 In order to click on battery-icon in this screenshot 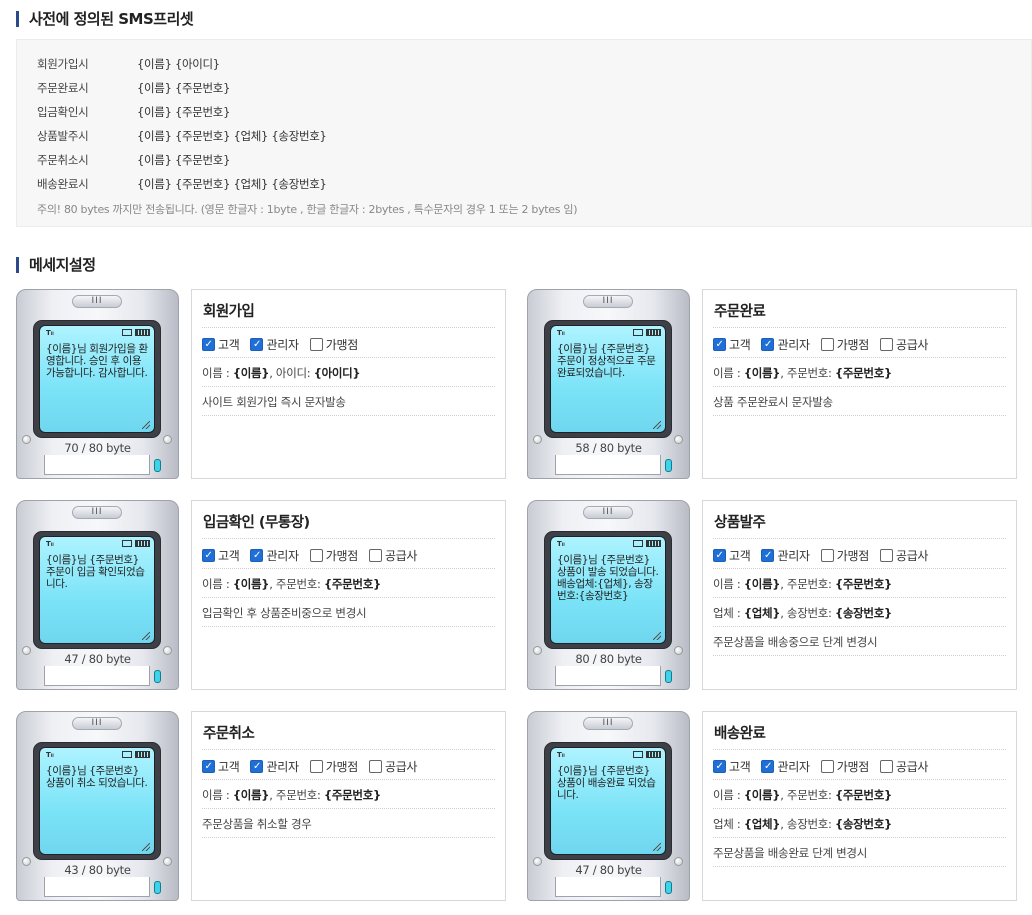, I will do `click(142, 754)`.